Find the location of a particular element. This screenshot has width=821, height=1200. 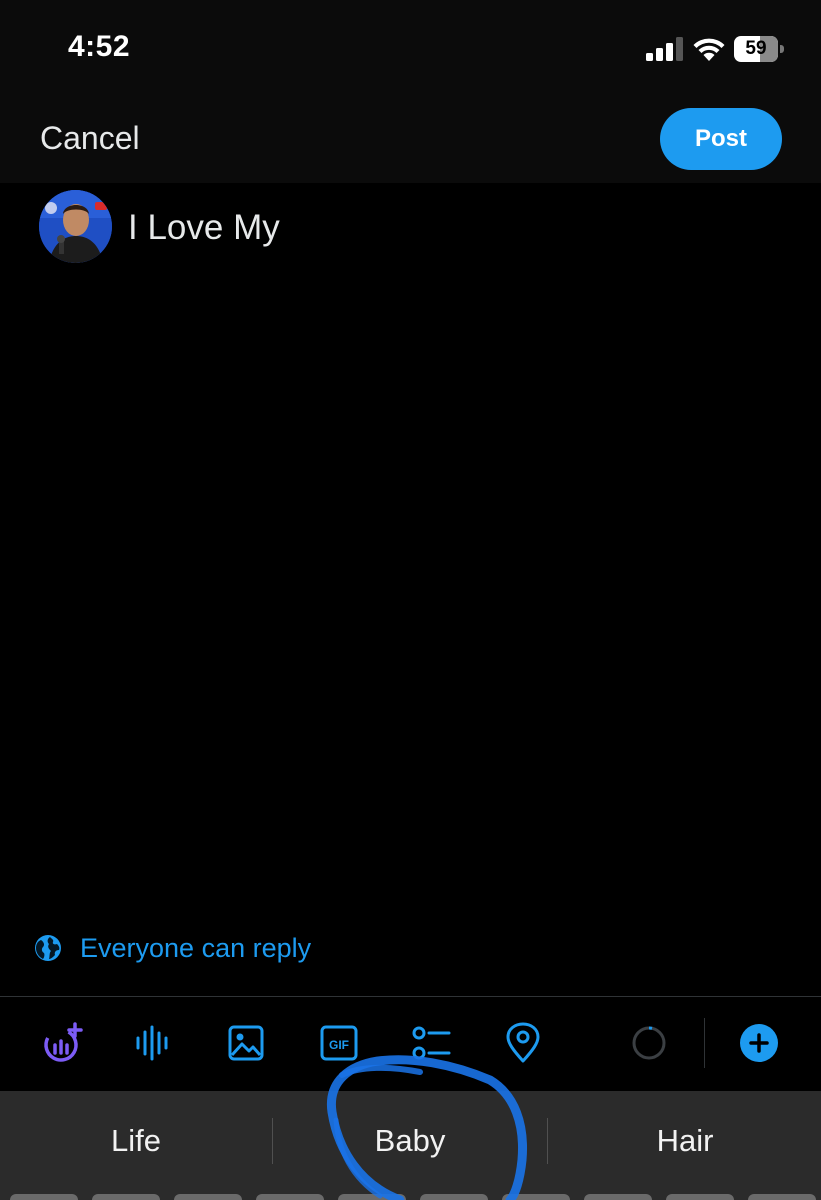

add-thread-button is located at coordinates (759, 1043).